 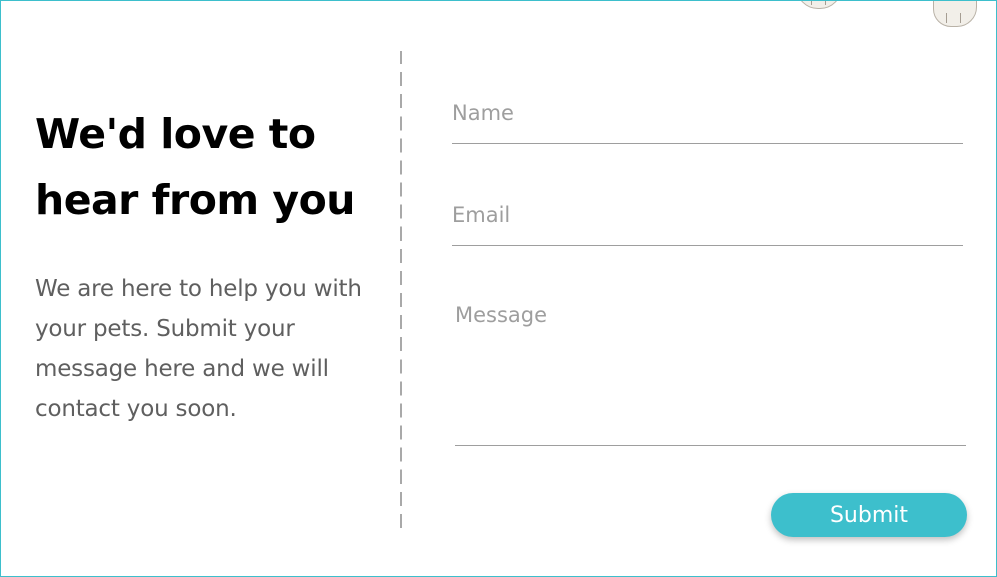 What do you see at coordinates (869, 515) in the screenshot?
I see `submit-button: Submit` at bounding box center [869, 515].